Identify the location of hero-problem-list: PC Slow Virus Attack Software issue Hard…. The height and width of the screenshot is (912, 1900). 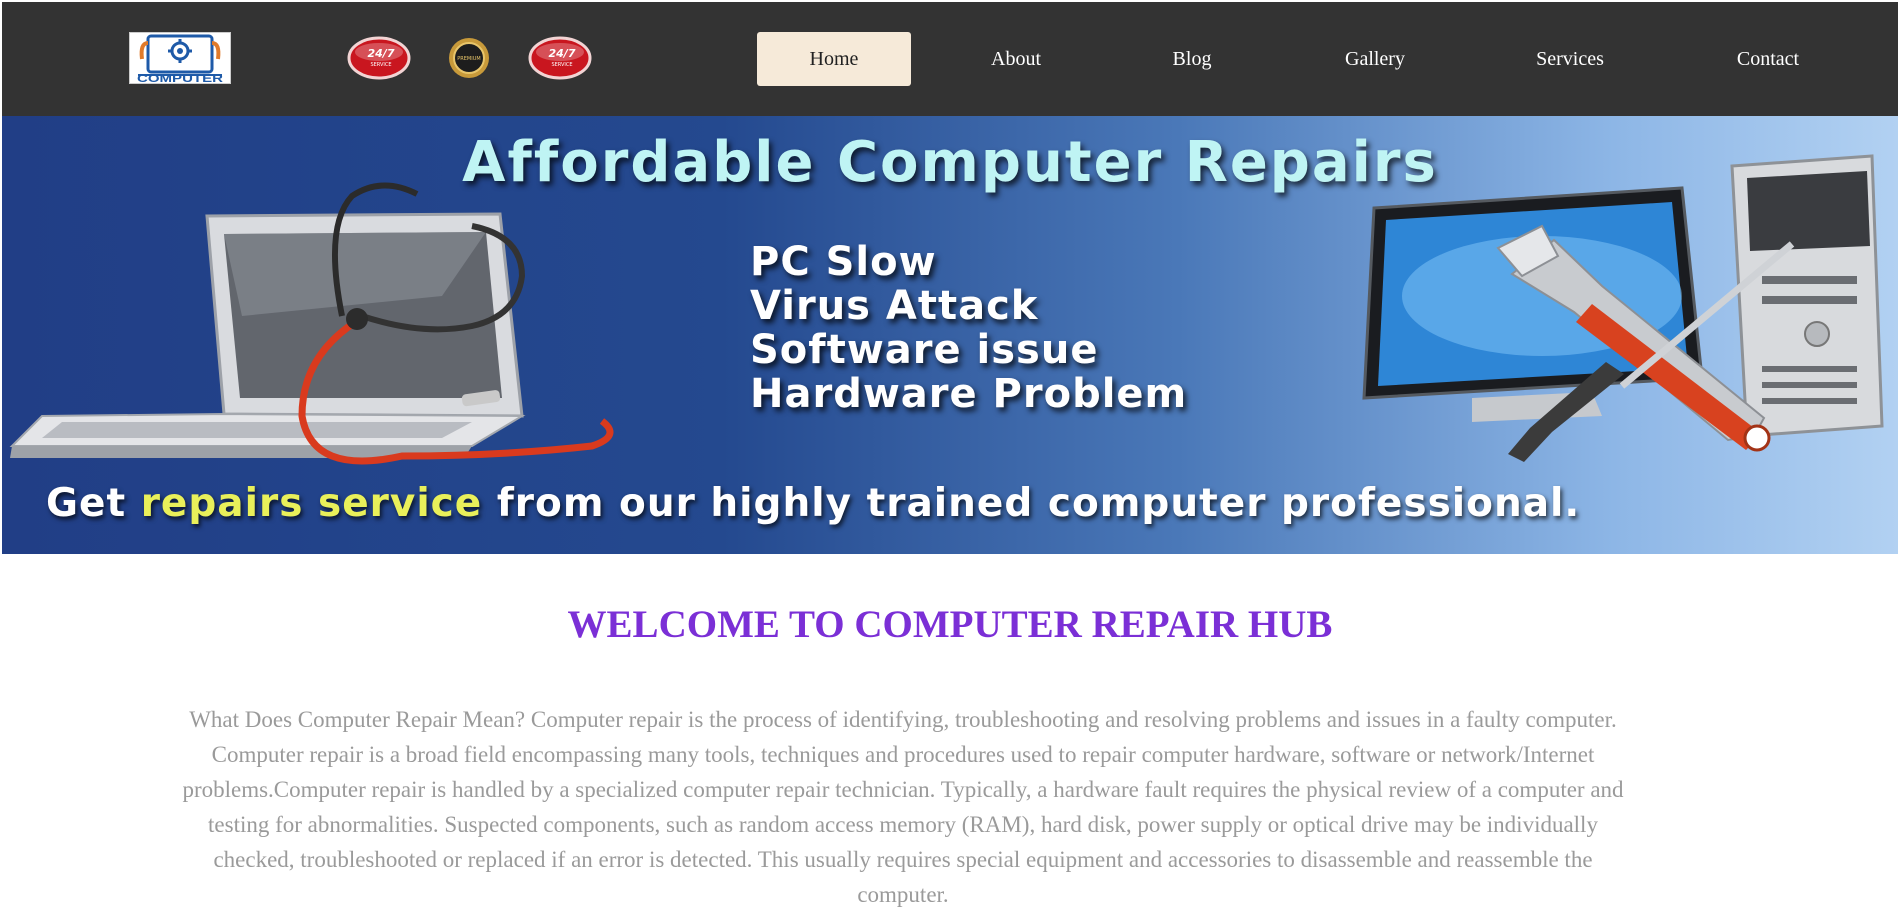
(968, 328).